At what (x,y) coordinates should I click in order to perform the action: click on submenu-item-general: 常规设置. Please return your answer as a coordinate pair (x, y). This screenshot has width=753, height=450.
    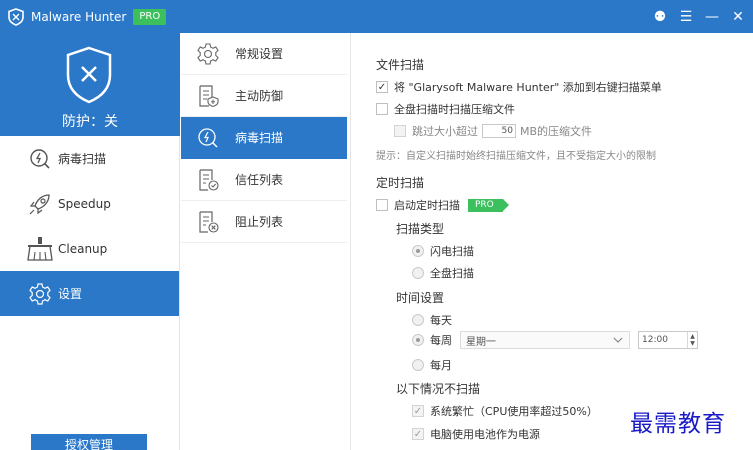
    Looking at the image, I should click on (264, 54).